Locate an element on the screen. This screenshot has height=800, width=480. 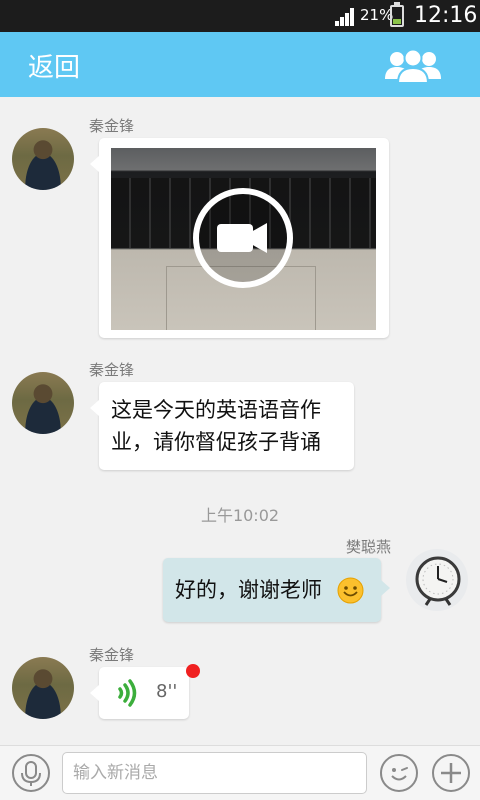
plus-icon is located at coordinates (451, 773).